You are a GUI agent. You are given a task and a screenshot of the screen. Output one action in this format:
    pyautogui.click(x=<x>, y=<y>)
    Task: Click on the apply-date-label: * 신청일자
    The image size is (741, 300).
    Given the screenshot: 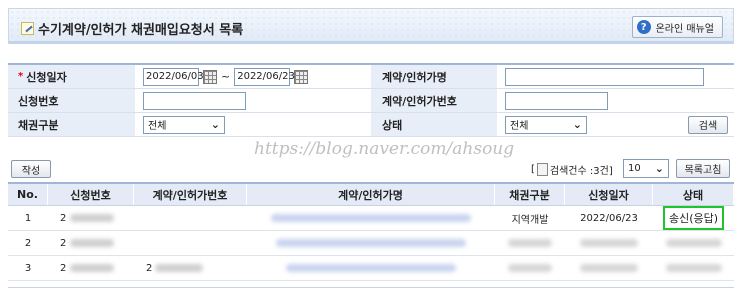 What is the action you would take?
    pyautogui.click(x=71, y=76)
    